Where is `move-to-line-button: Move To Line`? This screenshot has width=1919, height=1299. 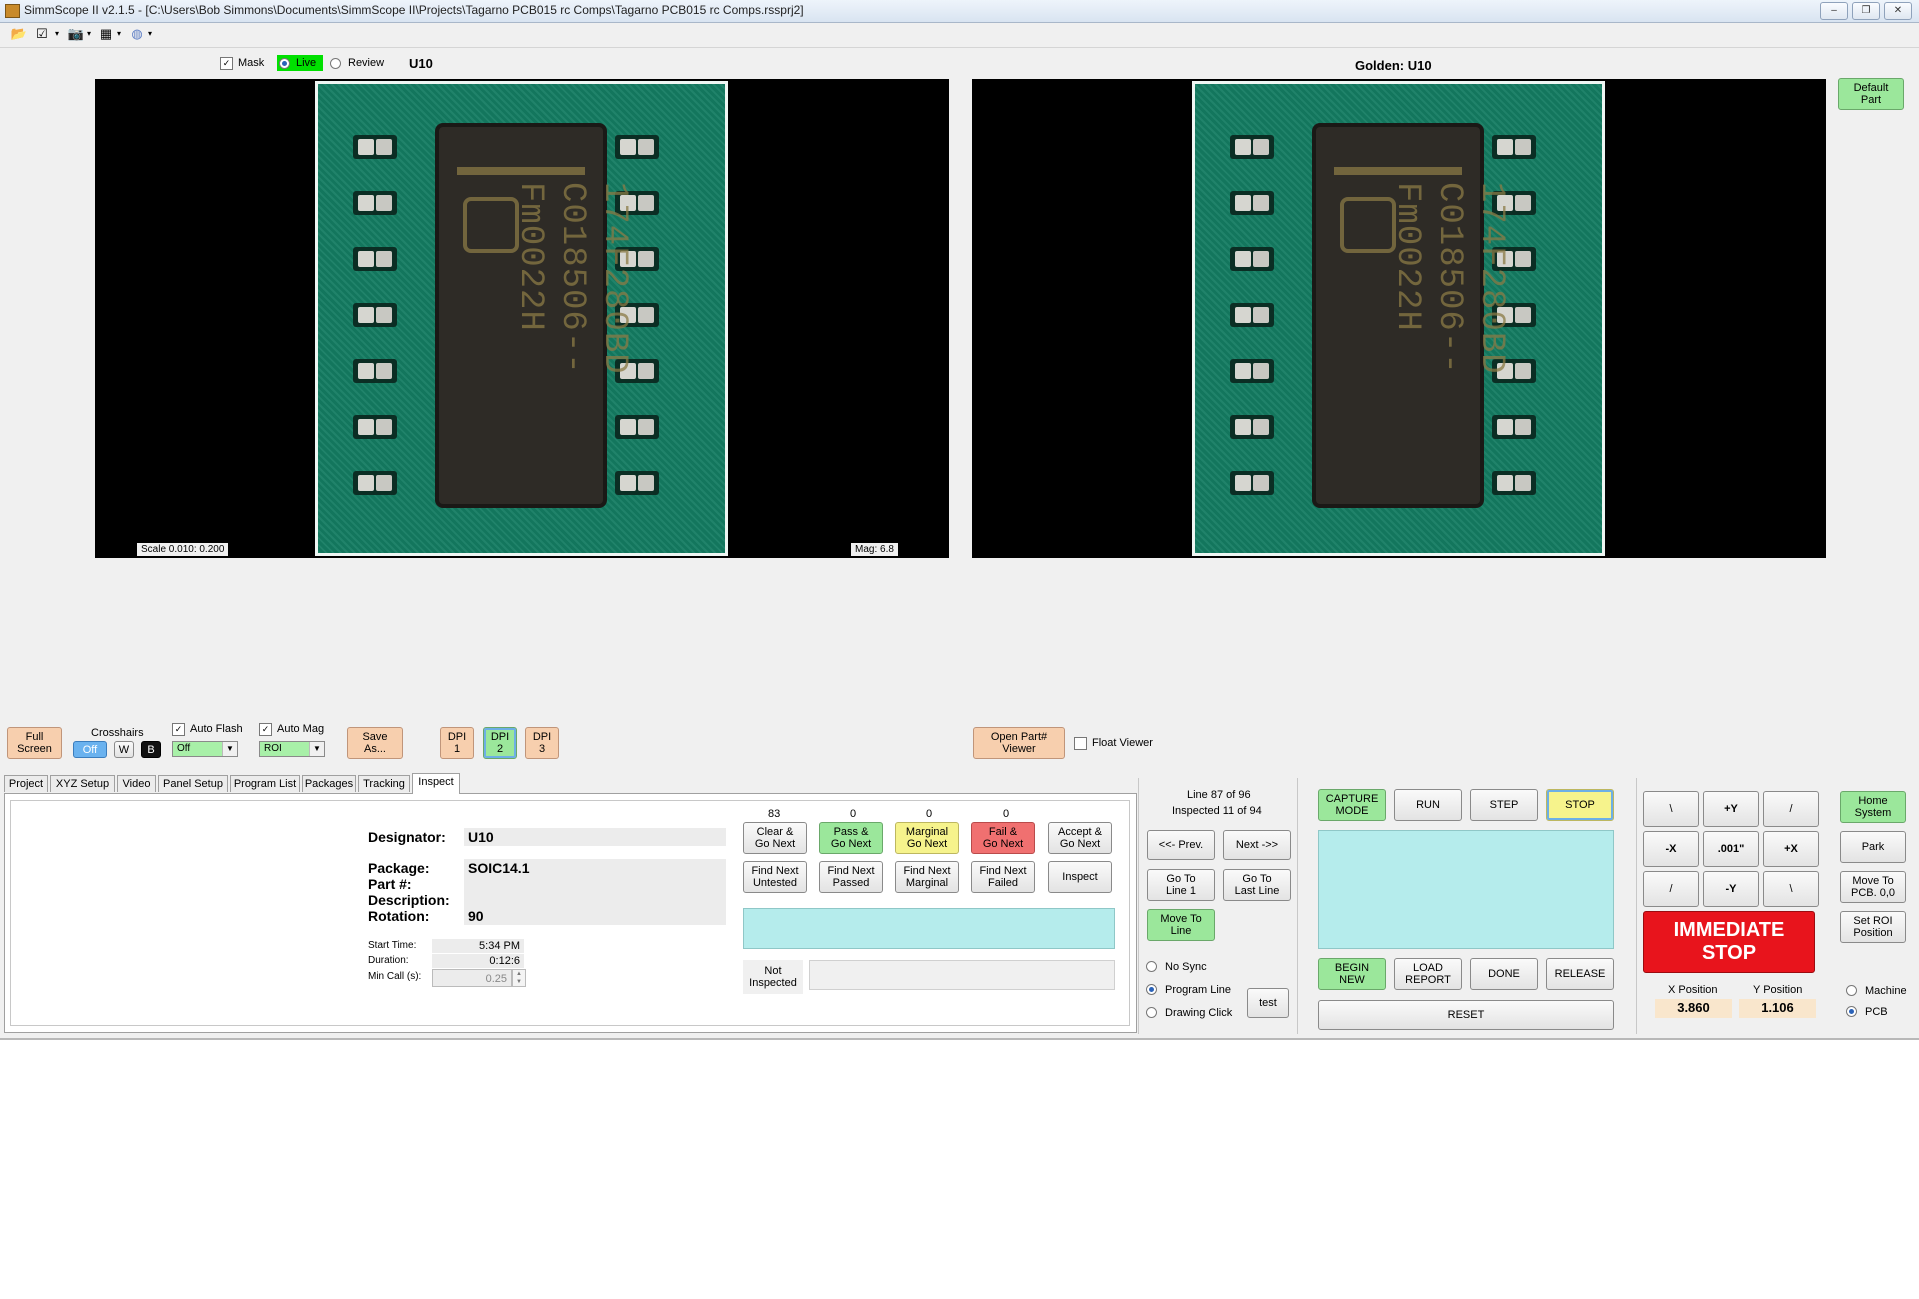
move-to-line-button: Move To Line is located at coordinates (1181, 925).